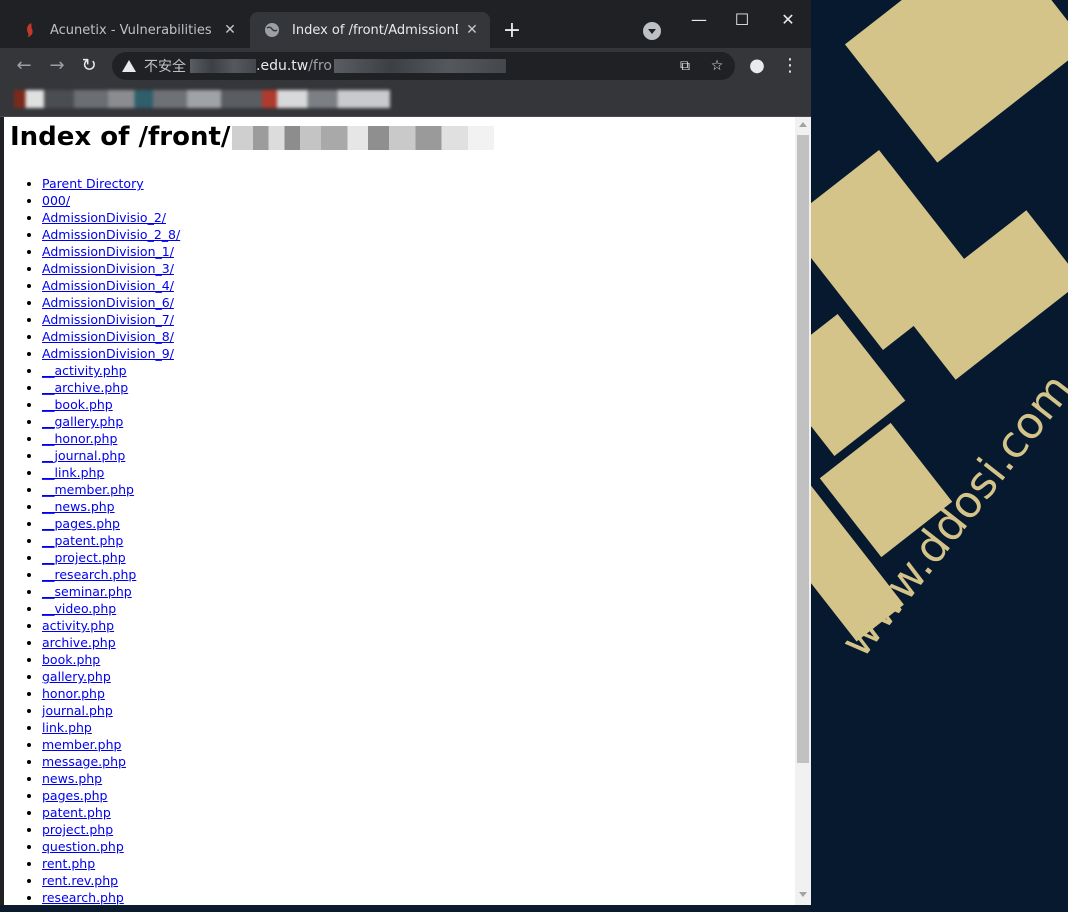  I want to click on list-item: message.php, so click(111, 761).